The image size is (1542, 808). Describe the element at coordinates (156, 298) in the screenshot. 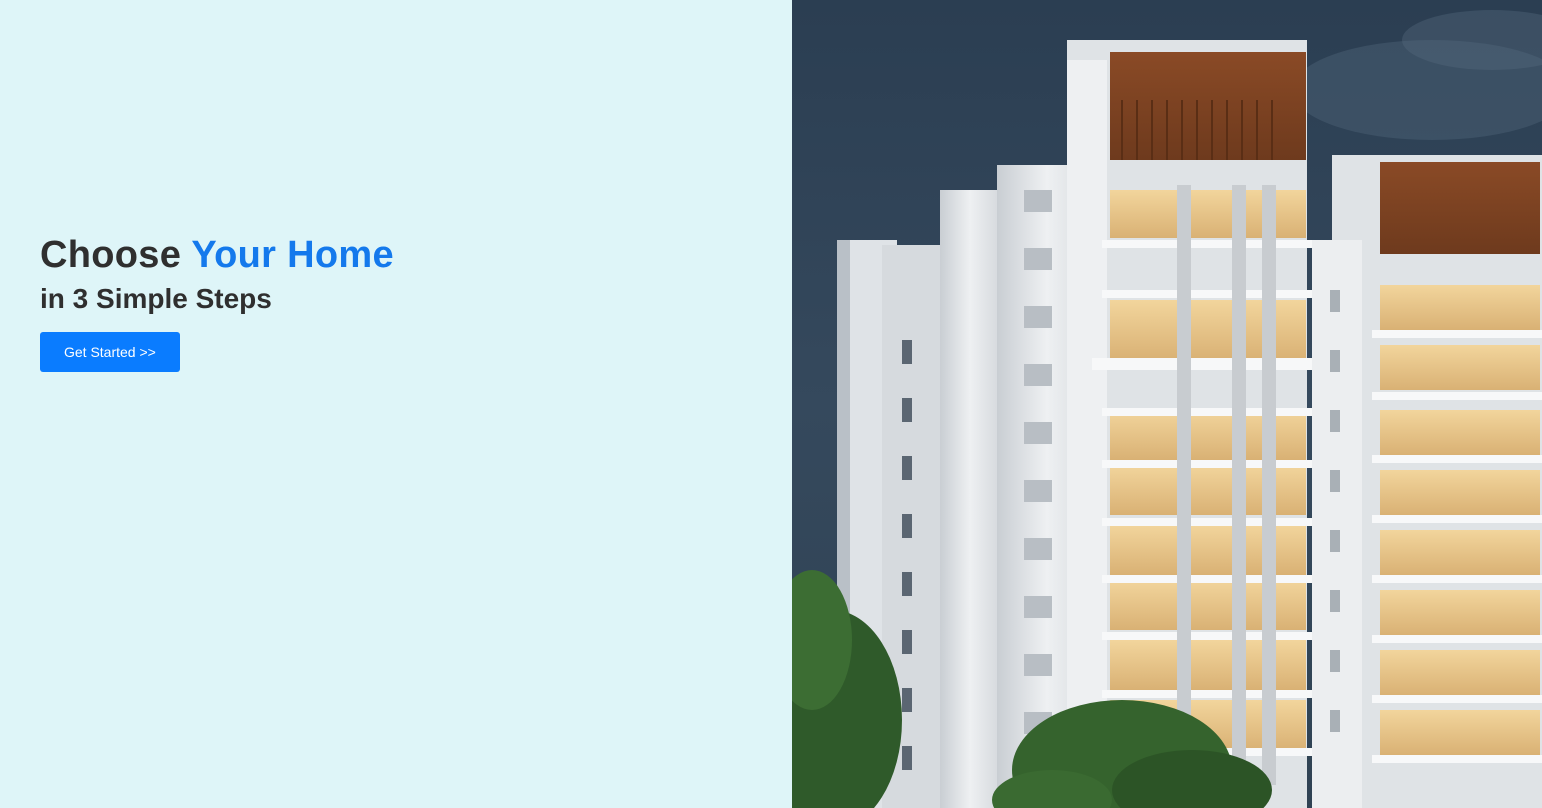

I see `hero-subheadline: in 3 Simple Steps` at that location.